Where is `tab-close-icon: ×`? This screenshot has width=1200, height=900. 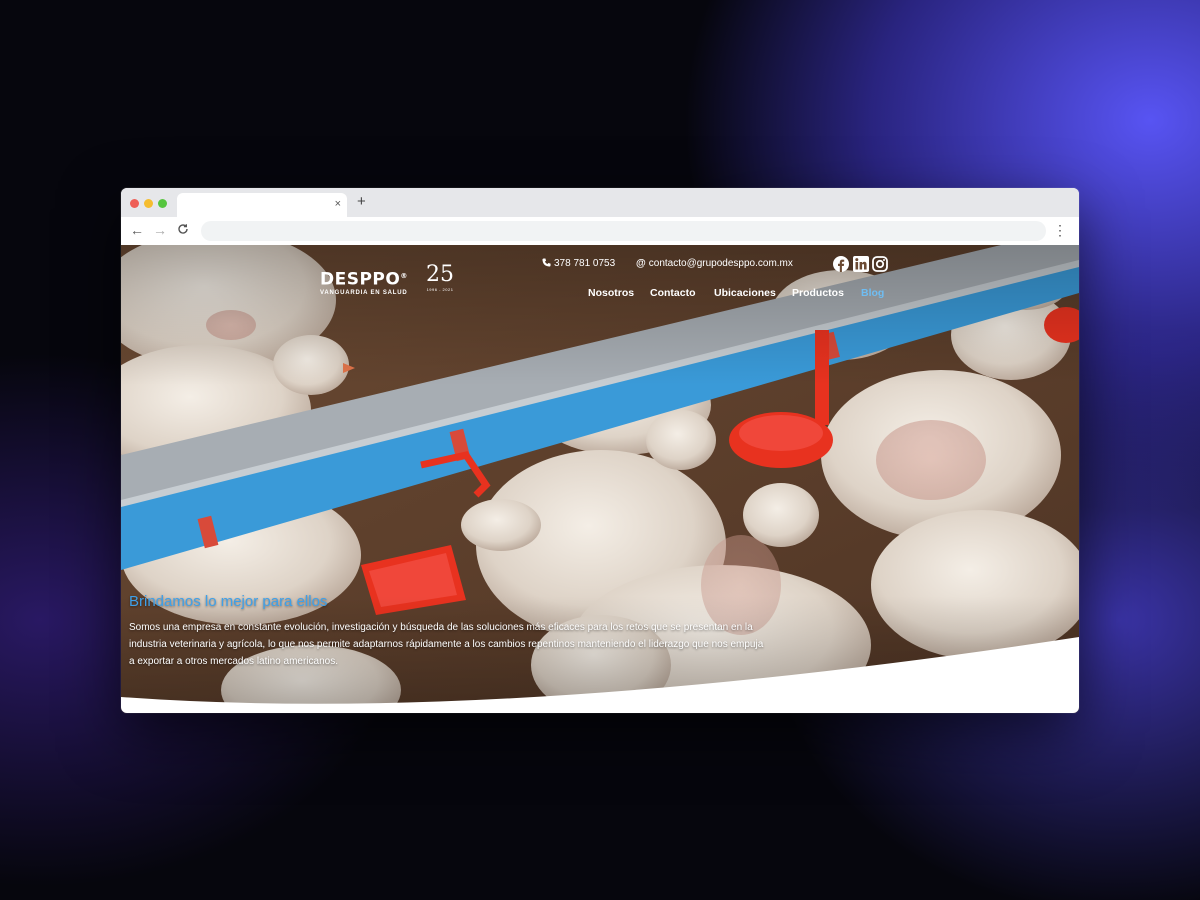 tab-close-icon: × is located at coordinates (338, 204).